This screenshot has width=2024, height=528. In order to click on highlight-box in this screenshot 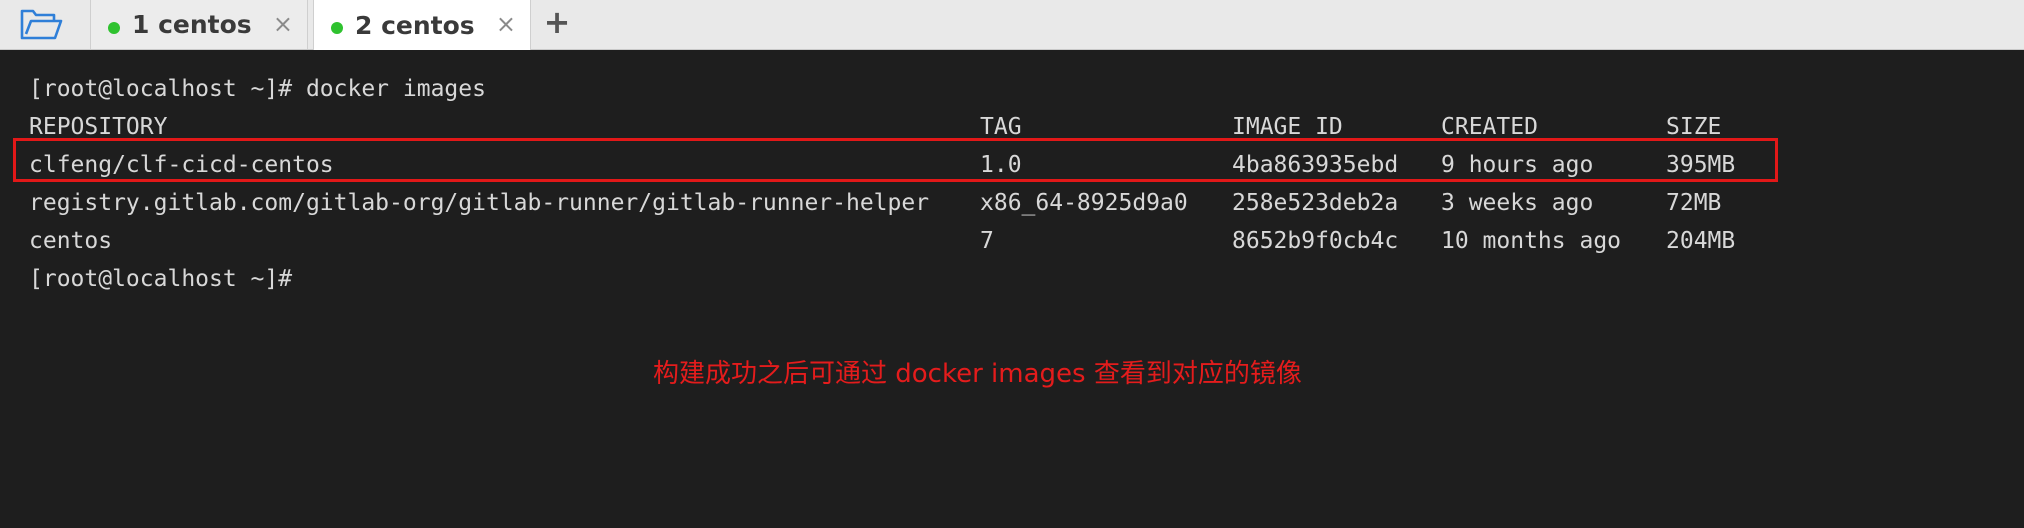, I will do `click(895, 160)`.